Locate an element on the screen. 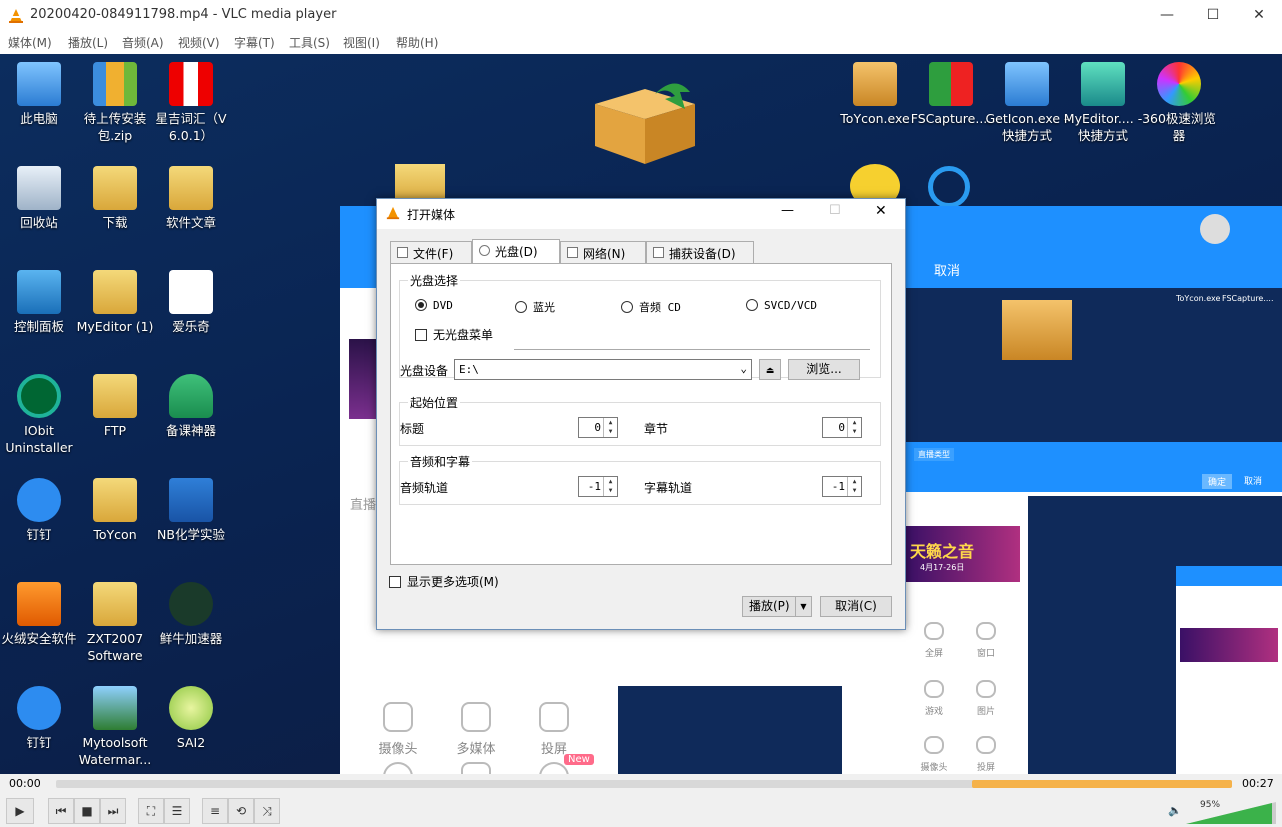 The height and width of the screenshot is (827, 1282). tab-capture: 捕获设备(D) is located at coordinates (700, 252).